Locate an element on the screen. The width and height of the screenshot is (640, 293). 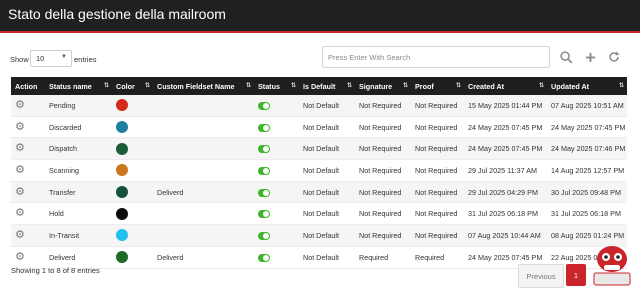
search-box is located at coordinates (436, 57).